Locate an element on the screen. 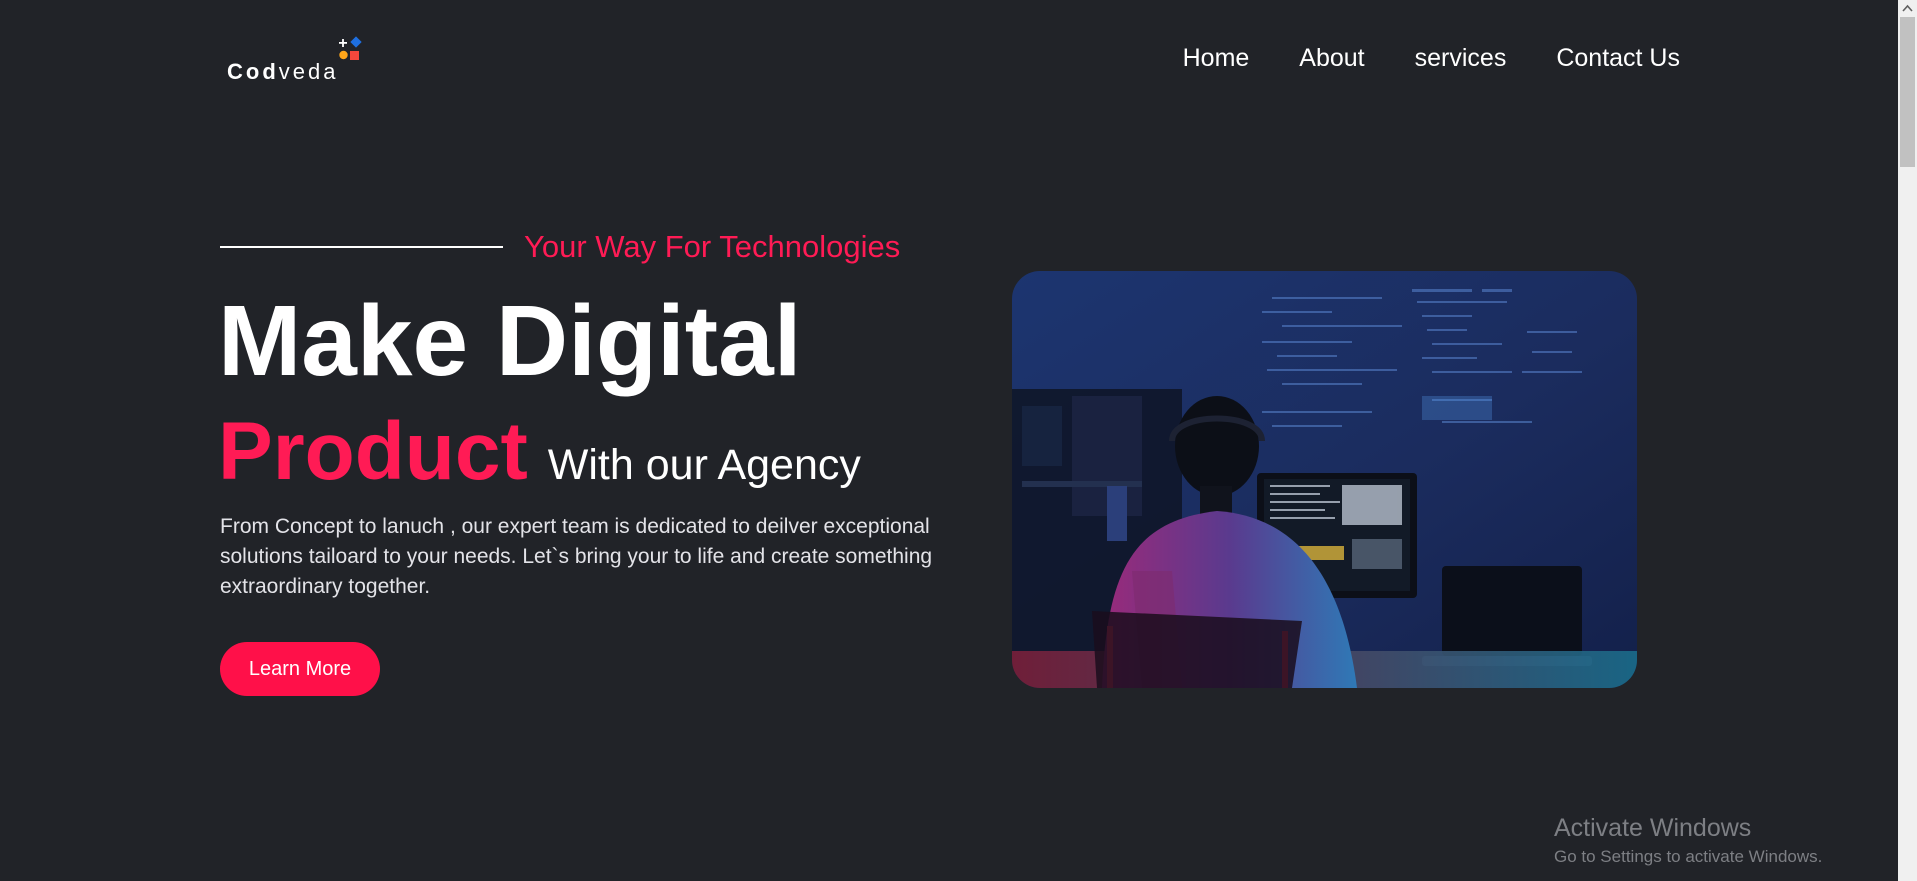 The width and height of the screenshot is (1917, 881). plus-dots-squares-logo-icon is located at coordinates (350, 48).